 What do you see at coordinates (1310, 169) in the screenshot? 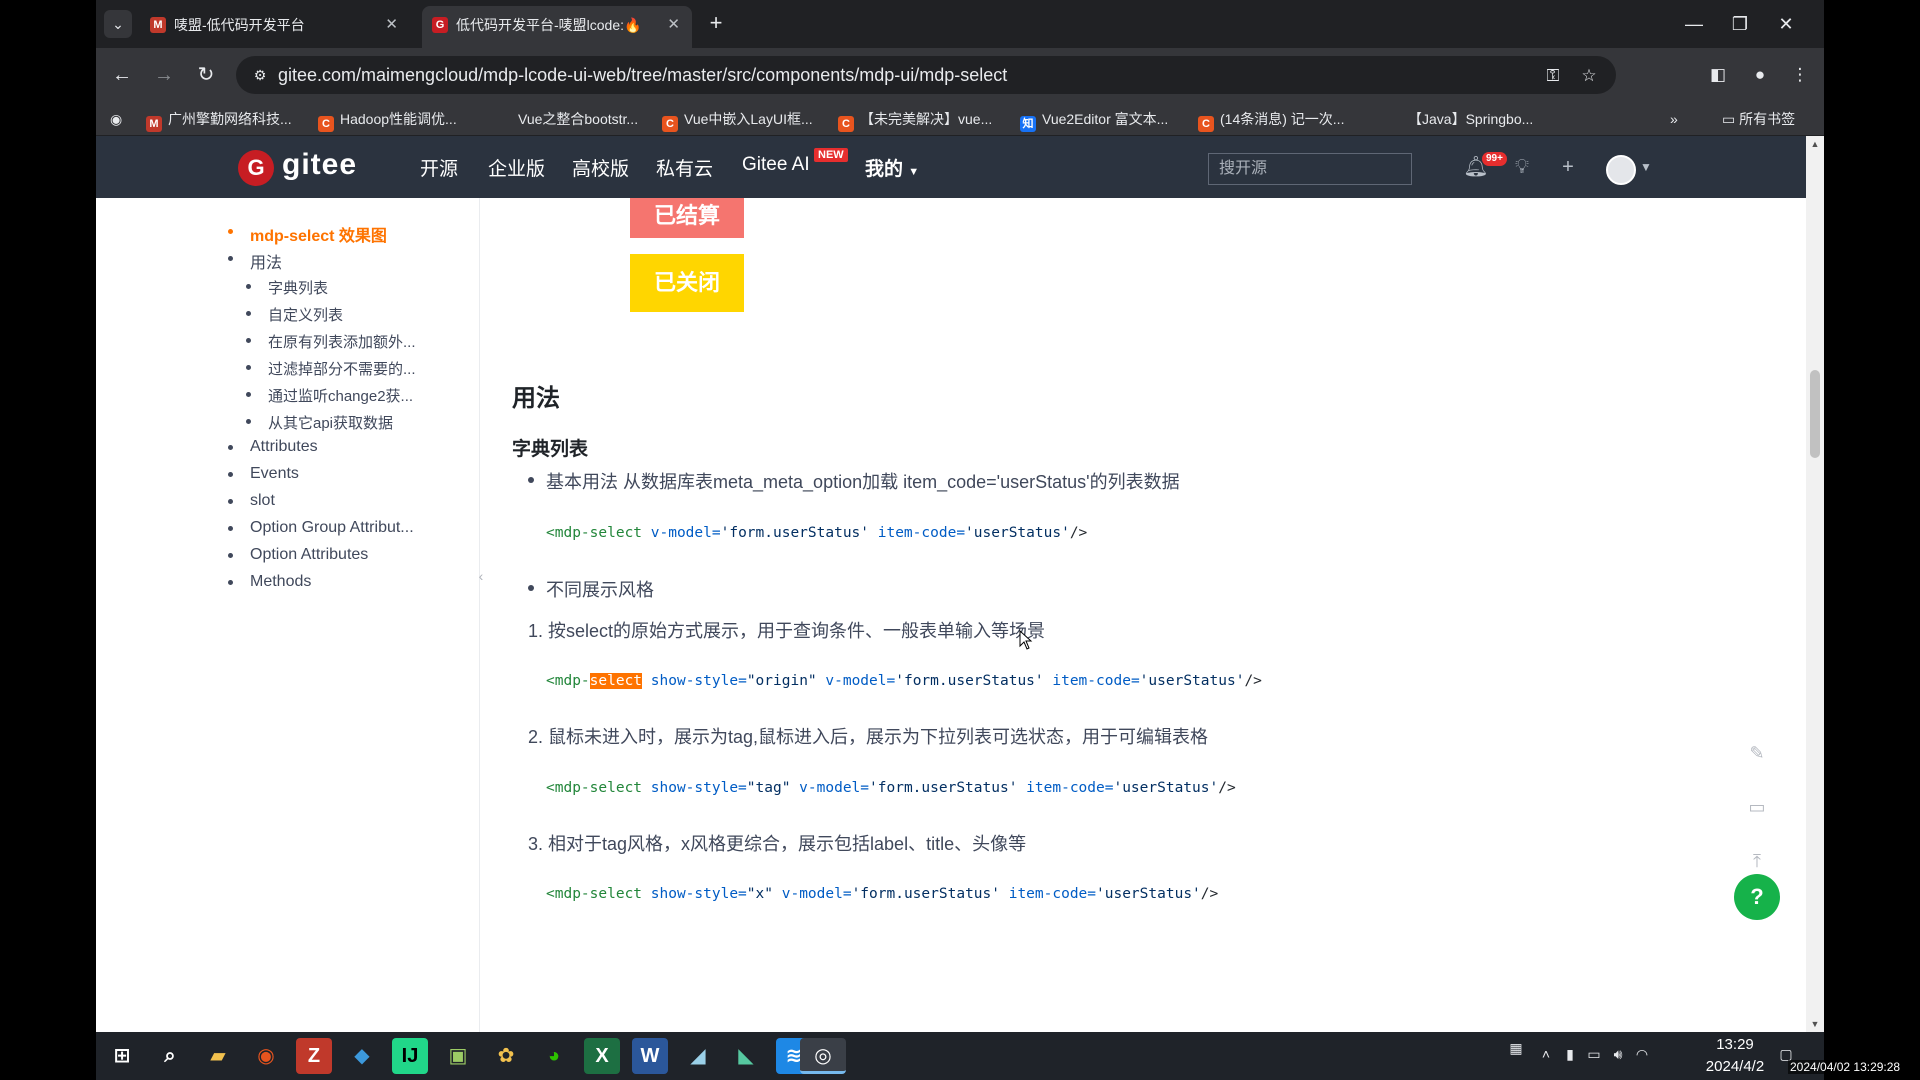
I see `gitee-search-input: 搜开源` at bounding box center [1310, 169].